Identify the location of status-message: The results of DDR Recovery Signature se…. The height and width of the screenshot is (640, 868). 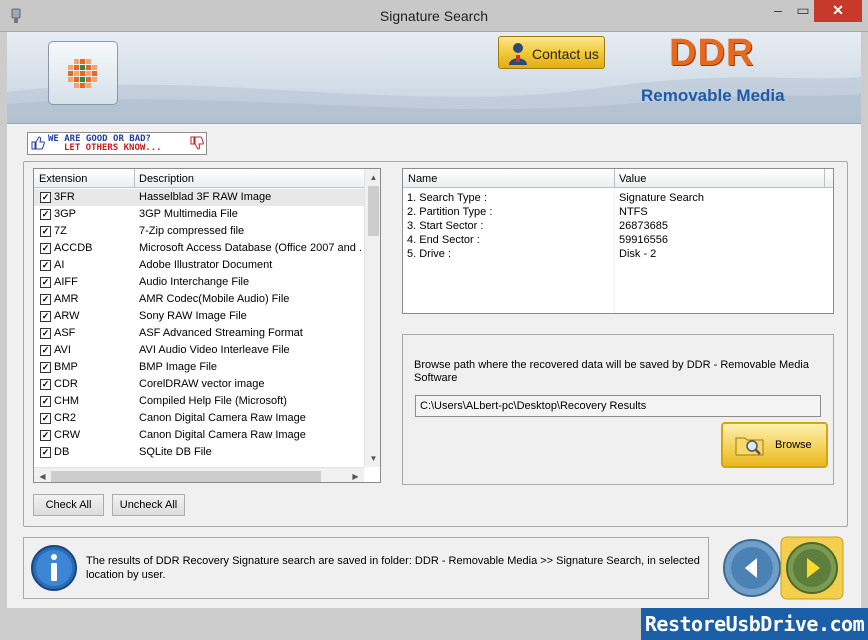
(393, 568).